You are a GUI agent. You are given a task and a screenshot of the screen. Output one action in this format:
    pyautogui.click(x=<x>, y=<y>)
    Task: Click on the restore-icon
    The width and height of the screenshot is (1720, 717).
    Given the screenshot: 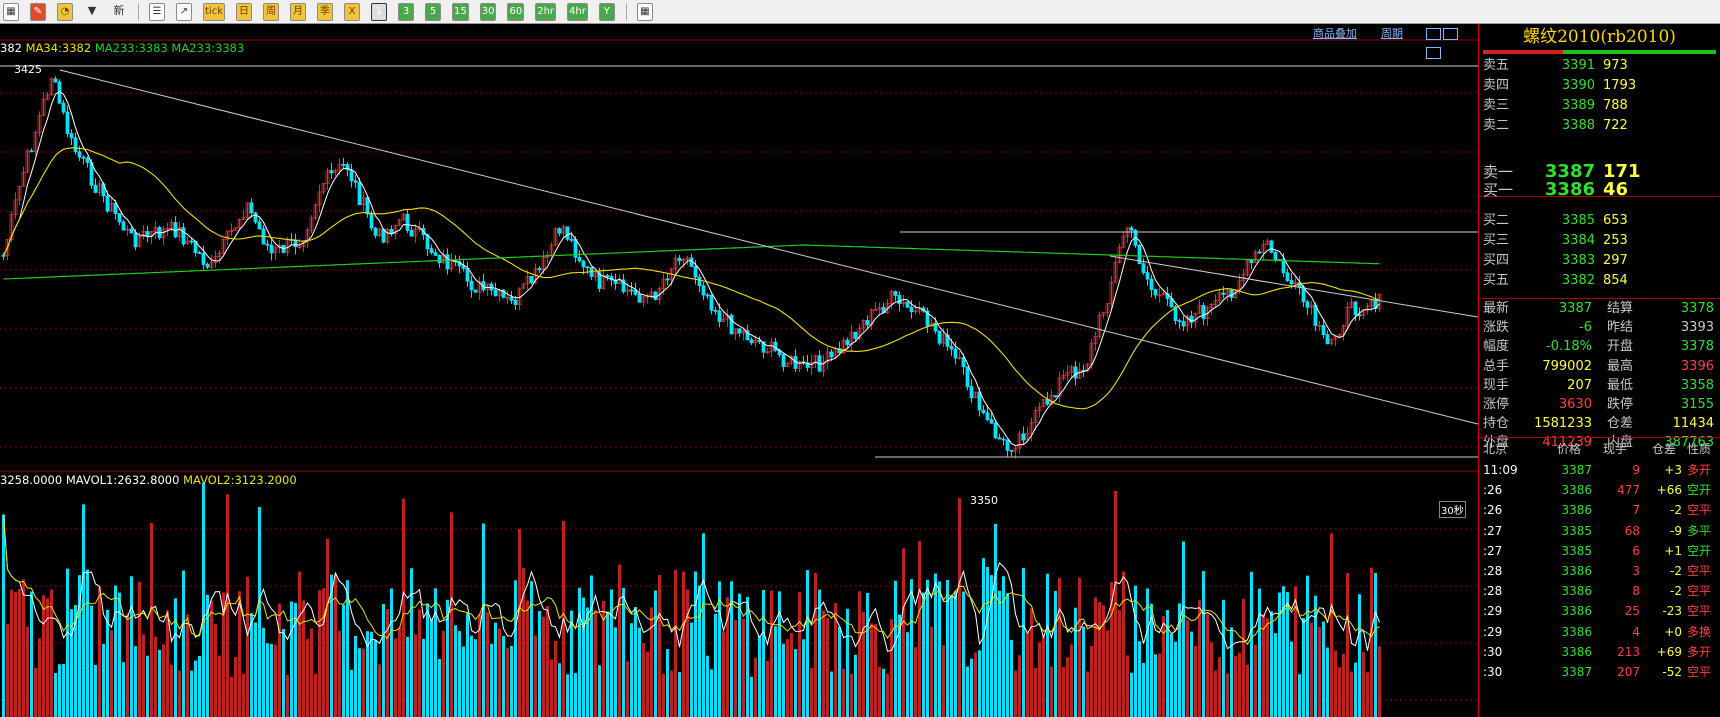 What is the action you would take?
    pyautogui.click(x=1433, y=34)
    